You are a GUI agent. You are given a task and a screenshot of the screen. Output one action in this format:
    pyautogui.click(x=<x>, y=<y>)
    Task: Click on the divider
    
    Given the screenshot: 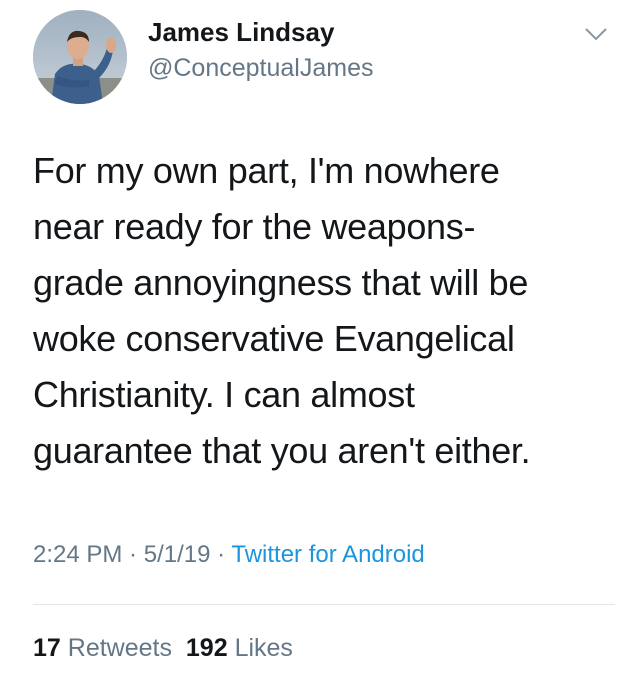 What is the action you would take?
    pyautogui.click(x=324, y=604)
    